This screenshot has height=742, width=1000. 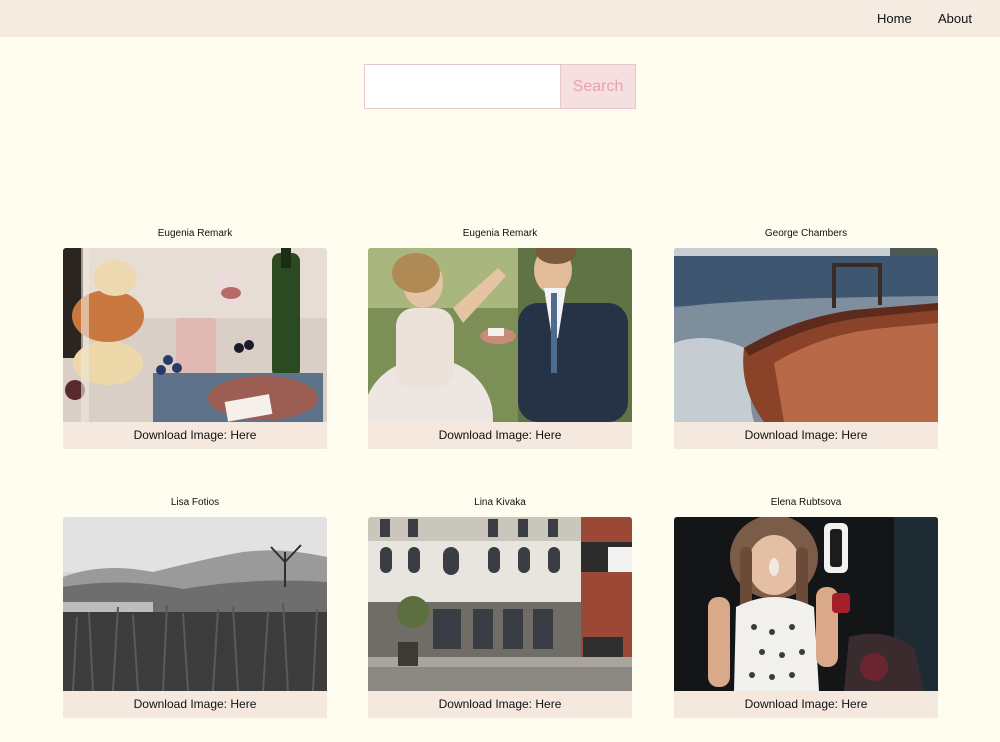 I want to click on photographer-name: Lina Kivaka, so click(x=500, y=502).